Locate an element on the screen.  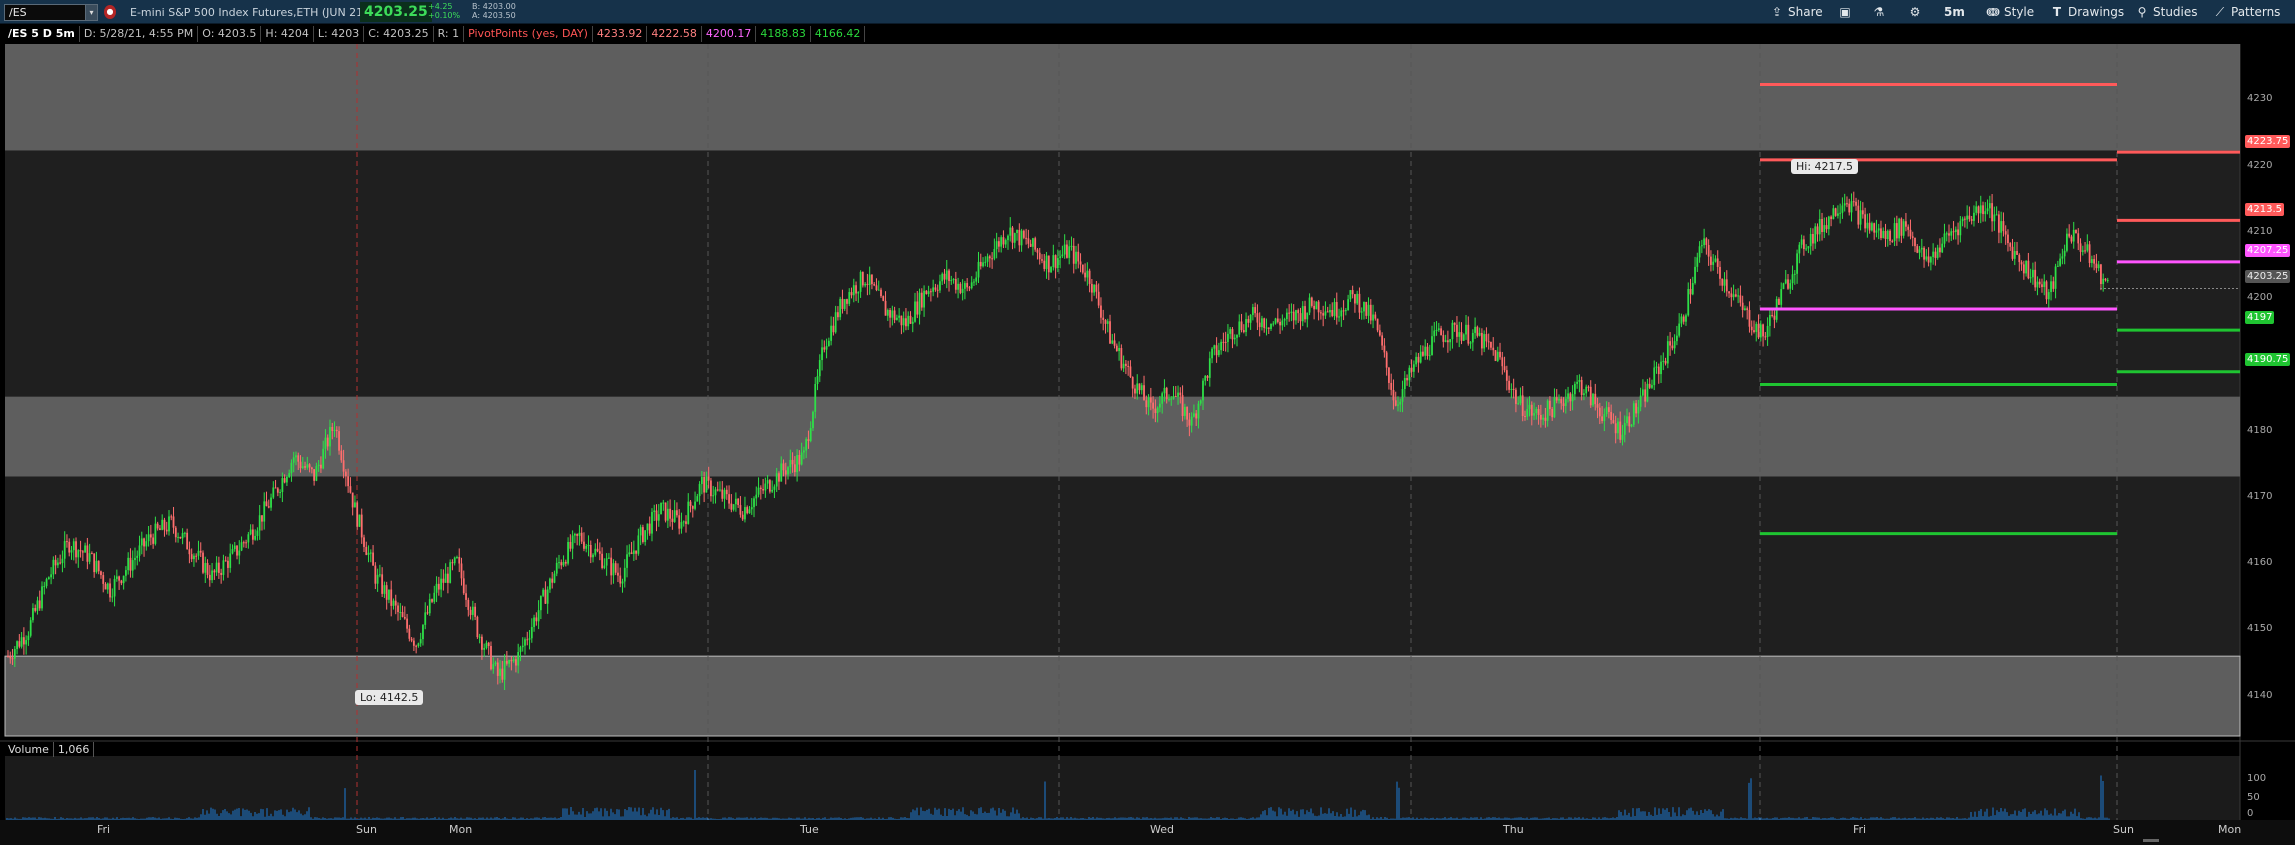
legend-study-name: PivotPoints (yes, DAY) is located at coordinates (528, 34).